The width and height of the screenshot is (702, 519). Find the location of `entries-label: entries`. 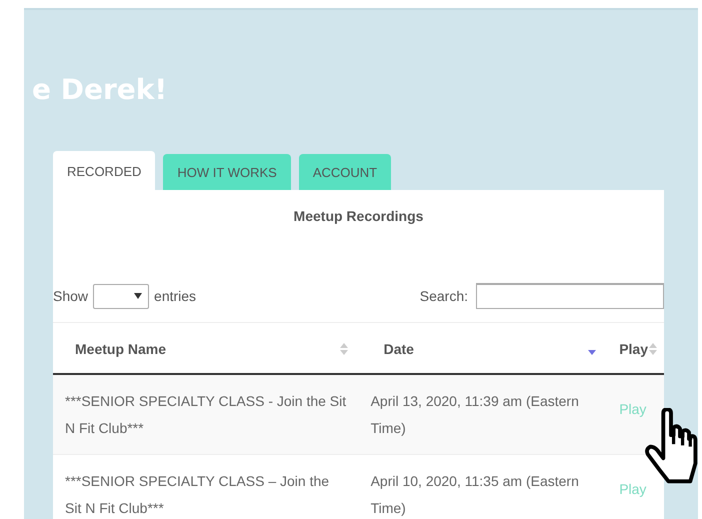

entries-label: entries is located at coordinates (175, 296).